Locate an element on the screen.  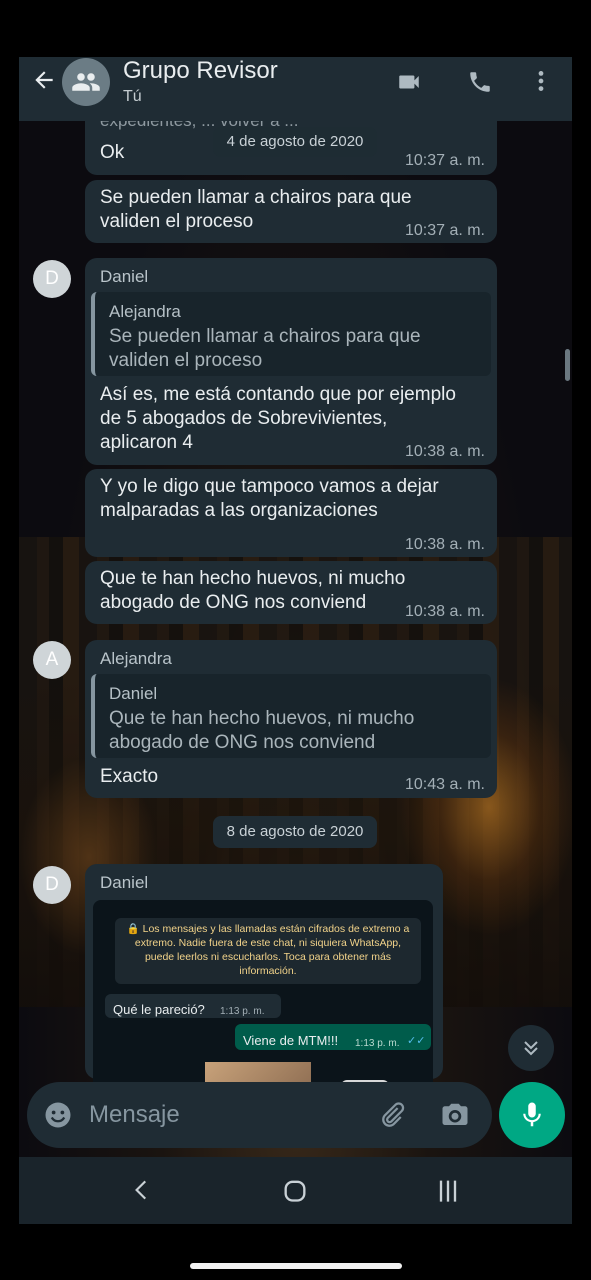
message-input: Mensaje is located at coordinates (134, 1115).